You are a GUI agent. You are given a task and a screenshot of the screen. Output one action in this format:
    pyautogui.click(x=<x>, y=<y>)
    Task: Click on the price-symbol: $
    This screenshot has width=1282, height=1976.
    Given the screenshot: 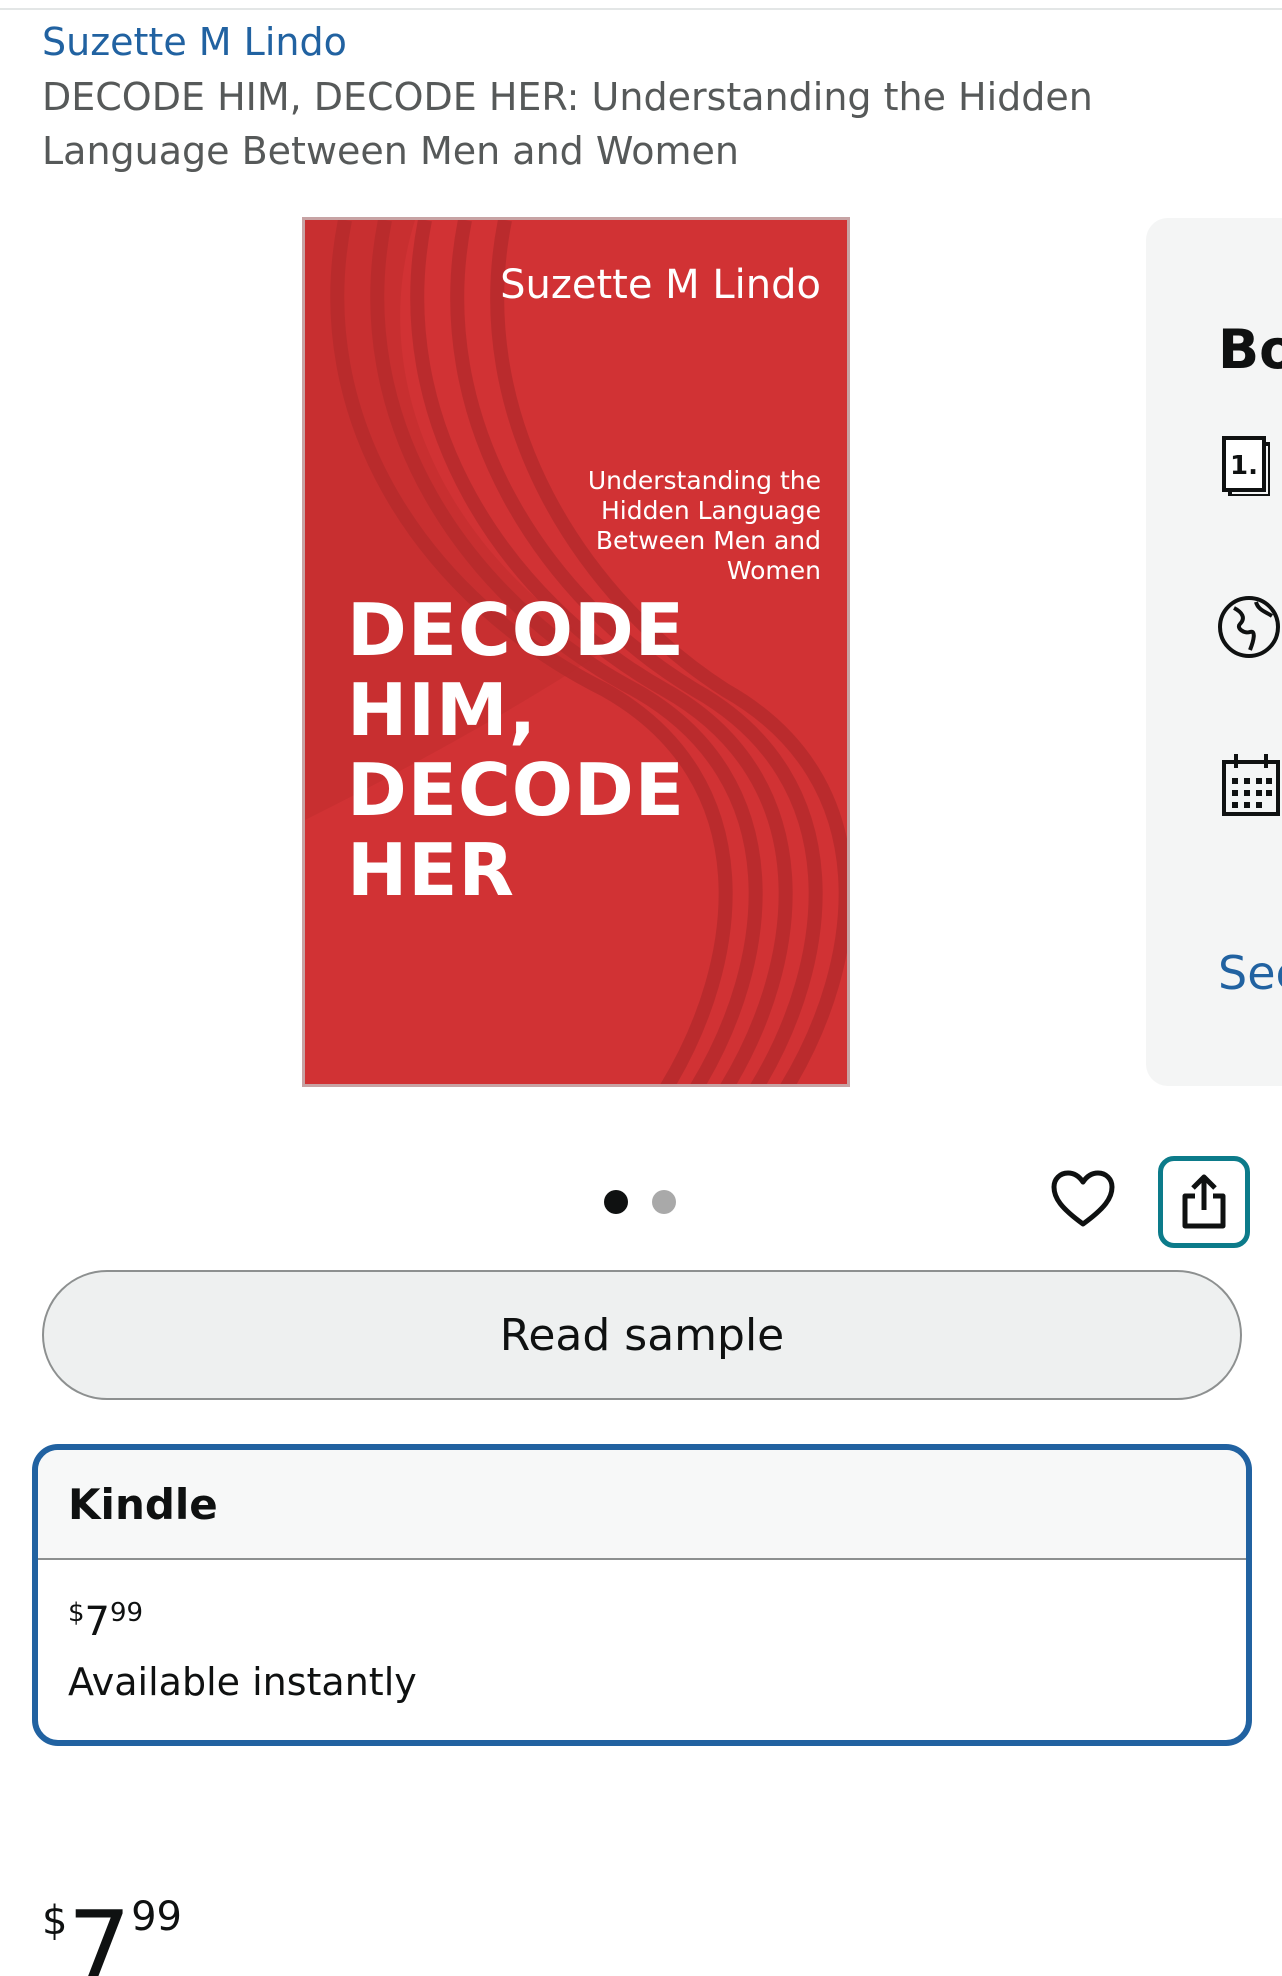 What is the action you would take?
    pyautogui.click(x=55, y=1921)
    